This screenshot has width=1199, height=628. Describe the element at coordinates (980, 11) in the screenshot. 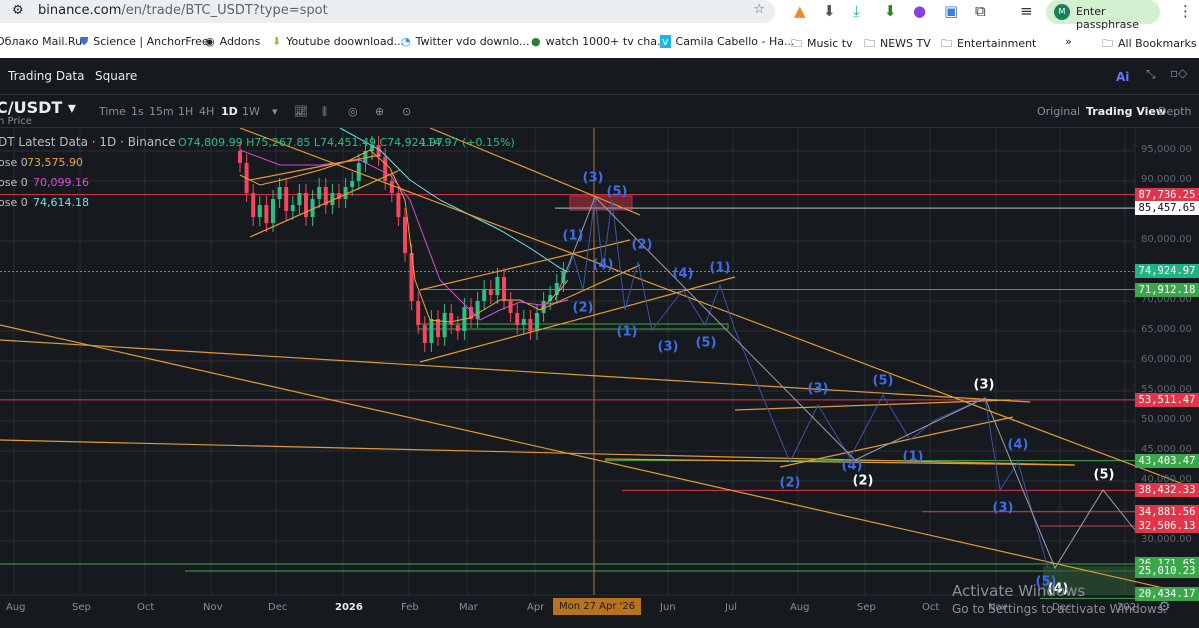

I see `extensions-puzzle-icon: ⧉` at that location.